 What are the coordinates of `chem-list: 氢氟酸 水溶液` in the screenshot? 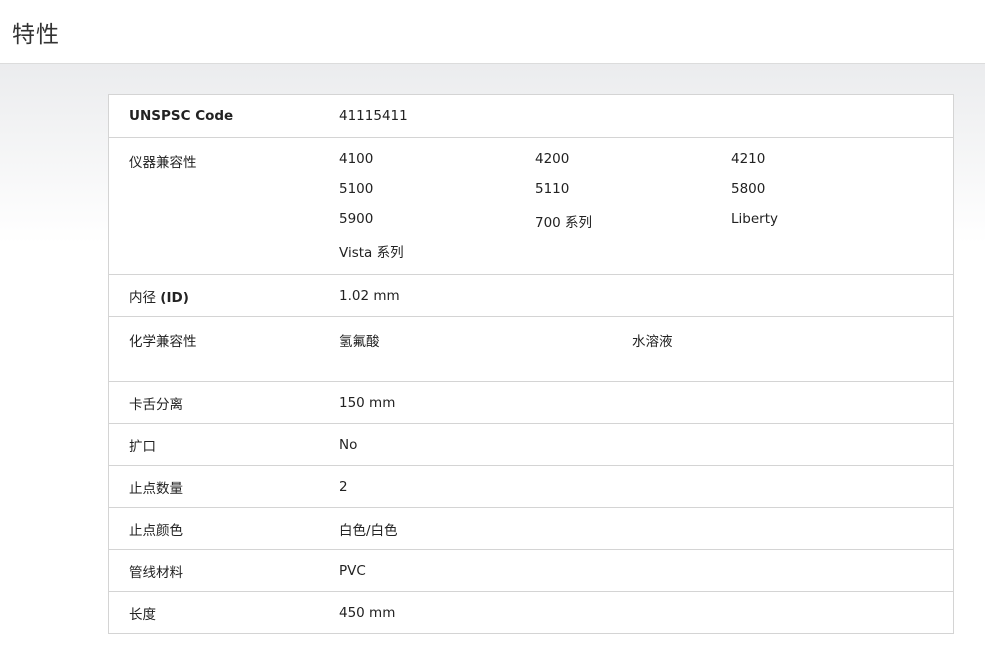 It's located at (646, 340).